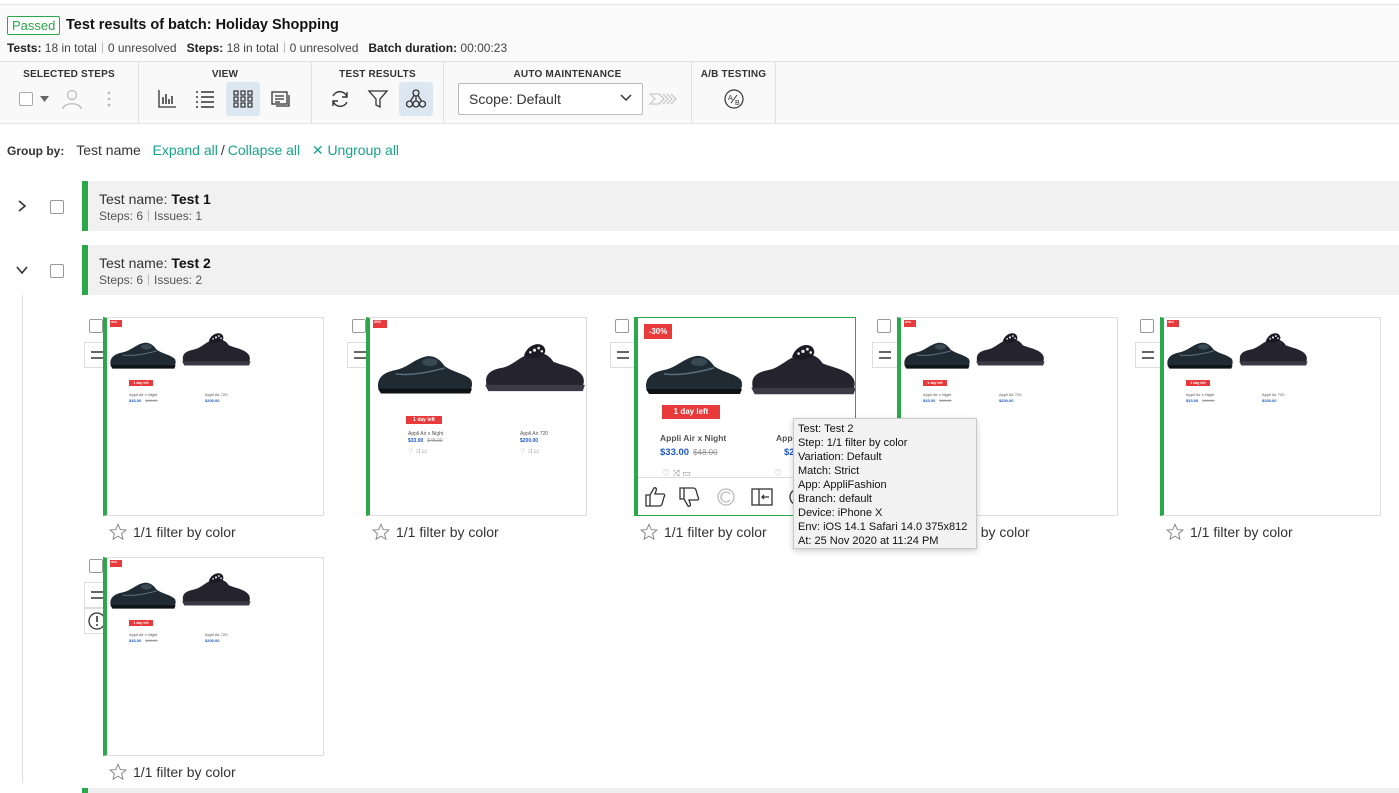  What do you see at coordinates (1229, 532) in the screenshot?
I see `step-label: 1/1 filter by color` at bounding box center [1229, 532].